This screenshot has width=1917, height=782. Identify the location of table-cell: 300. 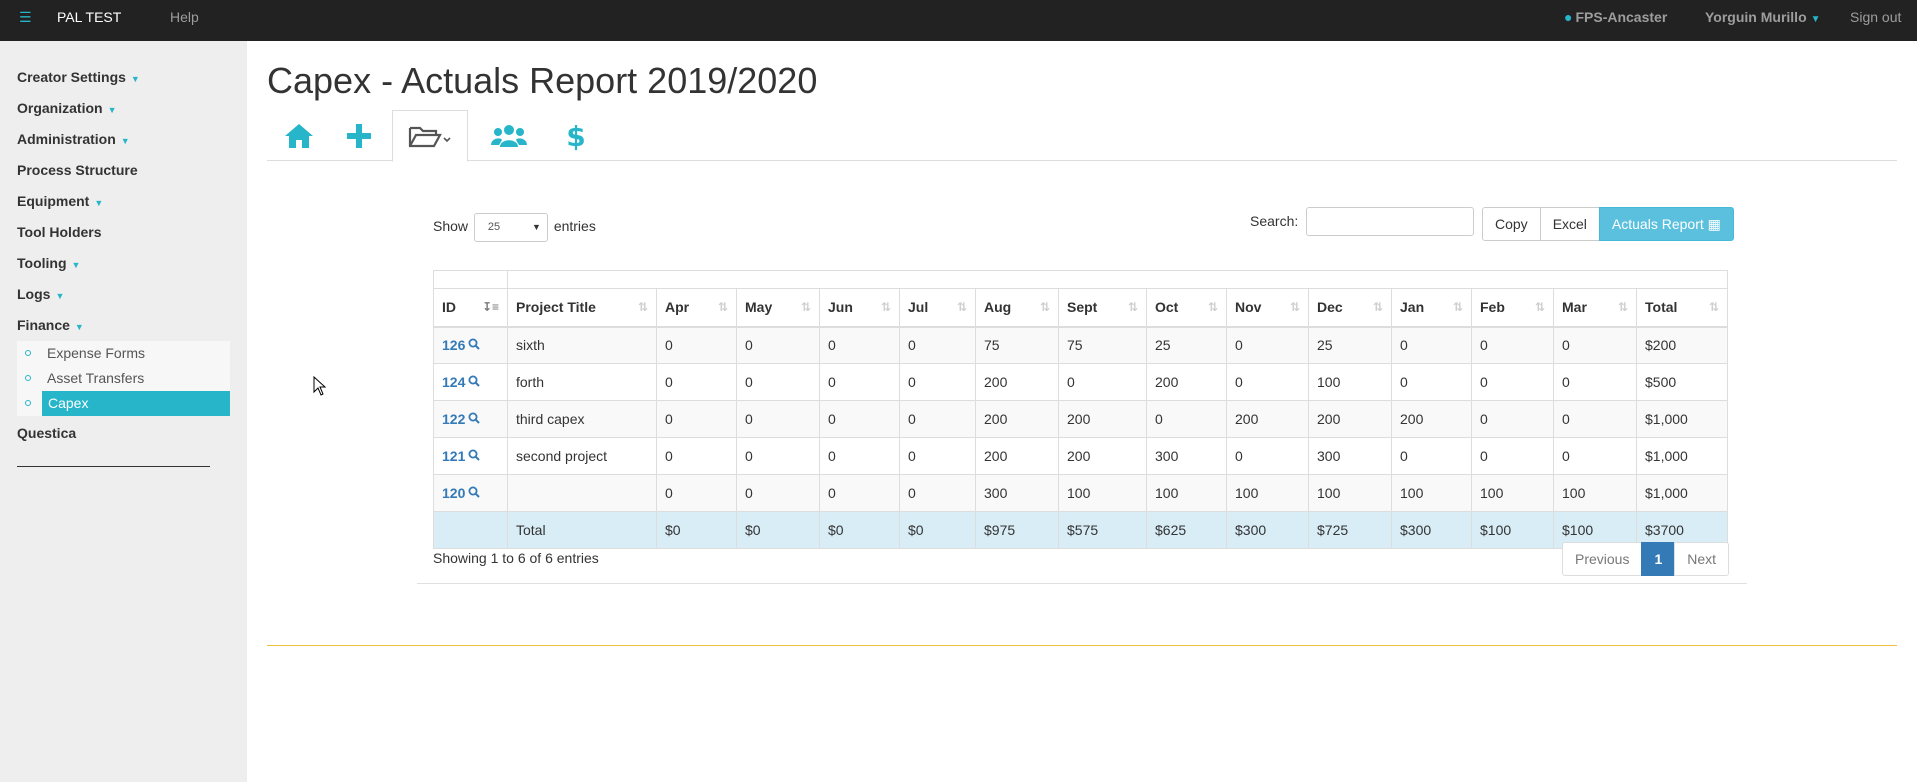
(1350, 456).